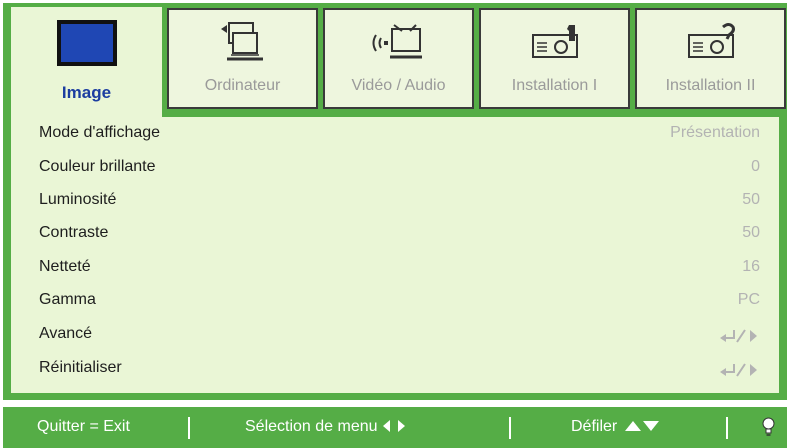  I want to click on menu-item-label: Mode d'affichage, so click(100, 132).